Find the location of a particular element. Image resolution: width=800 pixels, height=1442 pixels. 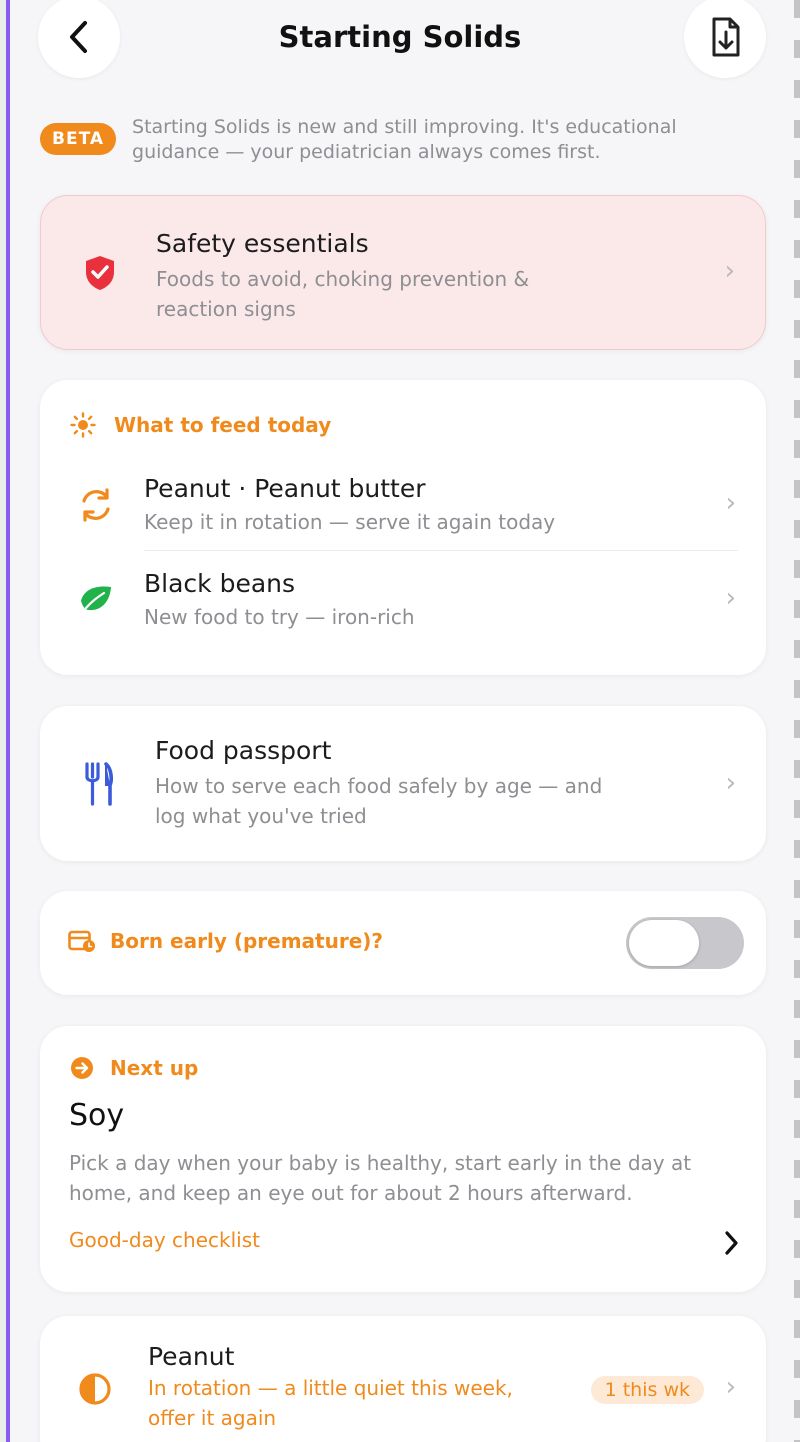

file-download-icon is located at coordinates (726, 37).